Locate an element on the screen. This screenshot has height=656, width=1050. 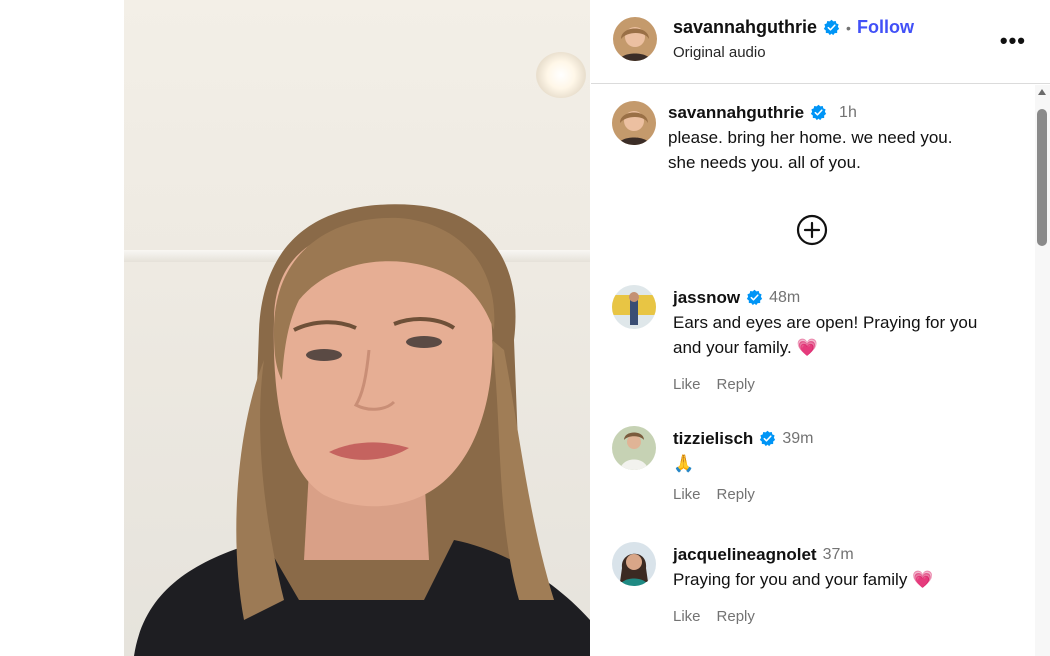
comment-head: jassnow 48m is located at coordinates (847, 297).